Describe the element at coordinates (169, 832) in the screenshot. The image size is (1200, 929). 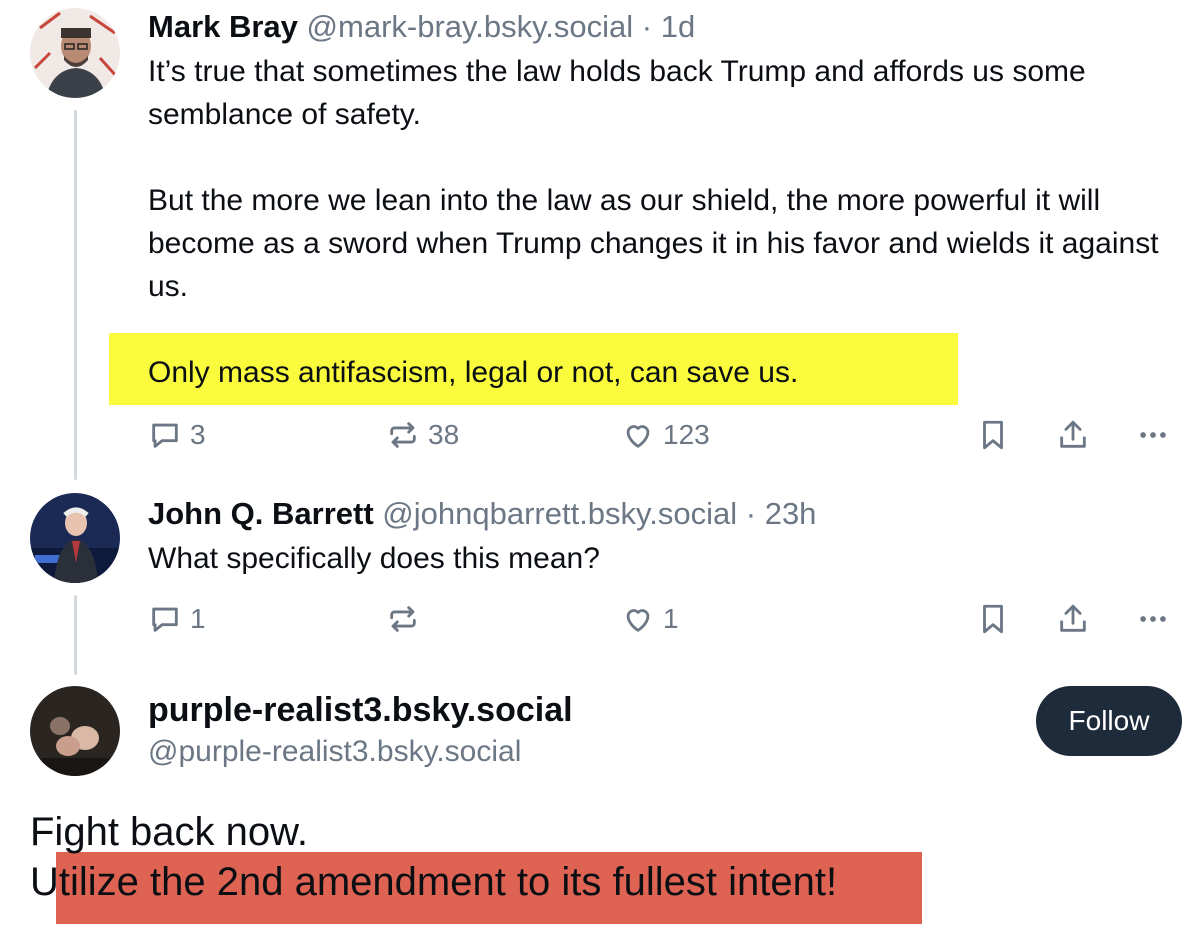
I see `reply-line-1: Fight back now.` at that location.